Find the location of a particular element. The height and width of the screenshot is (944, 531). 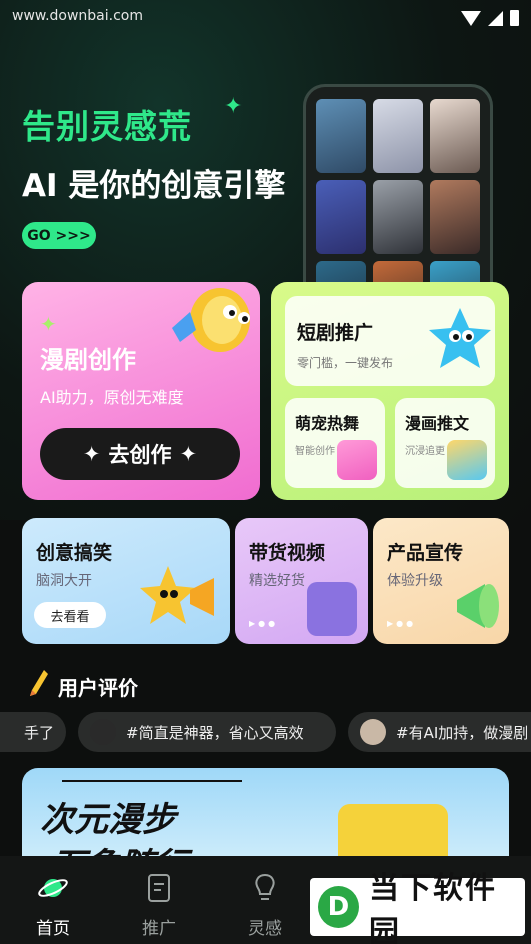

reviews-title: 用户评价 is located at coordinates (98, 688).